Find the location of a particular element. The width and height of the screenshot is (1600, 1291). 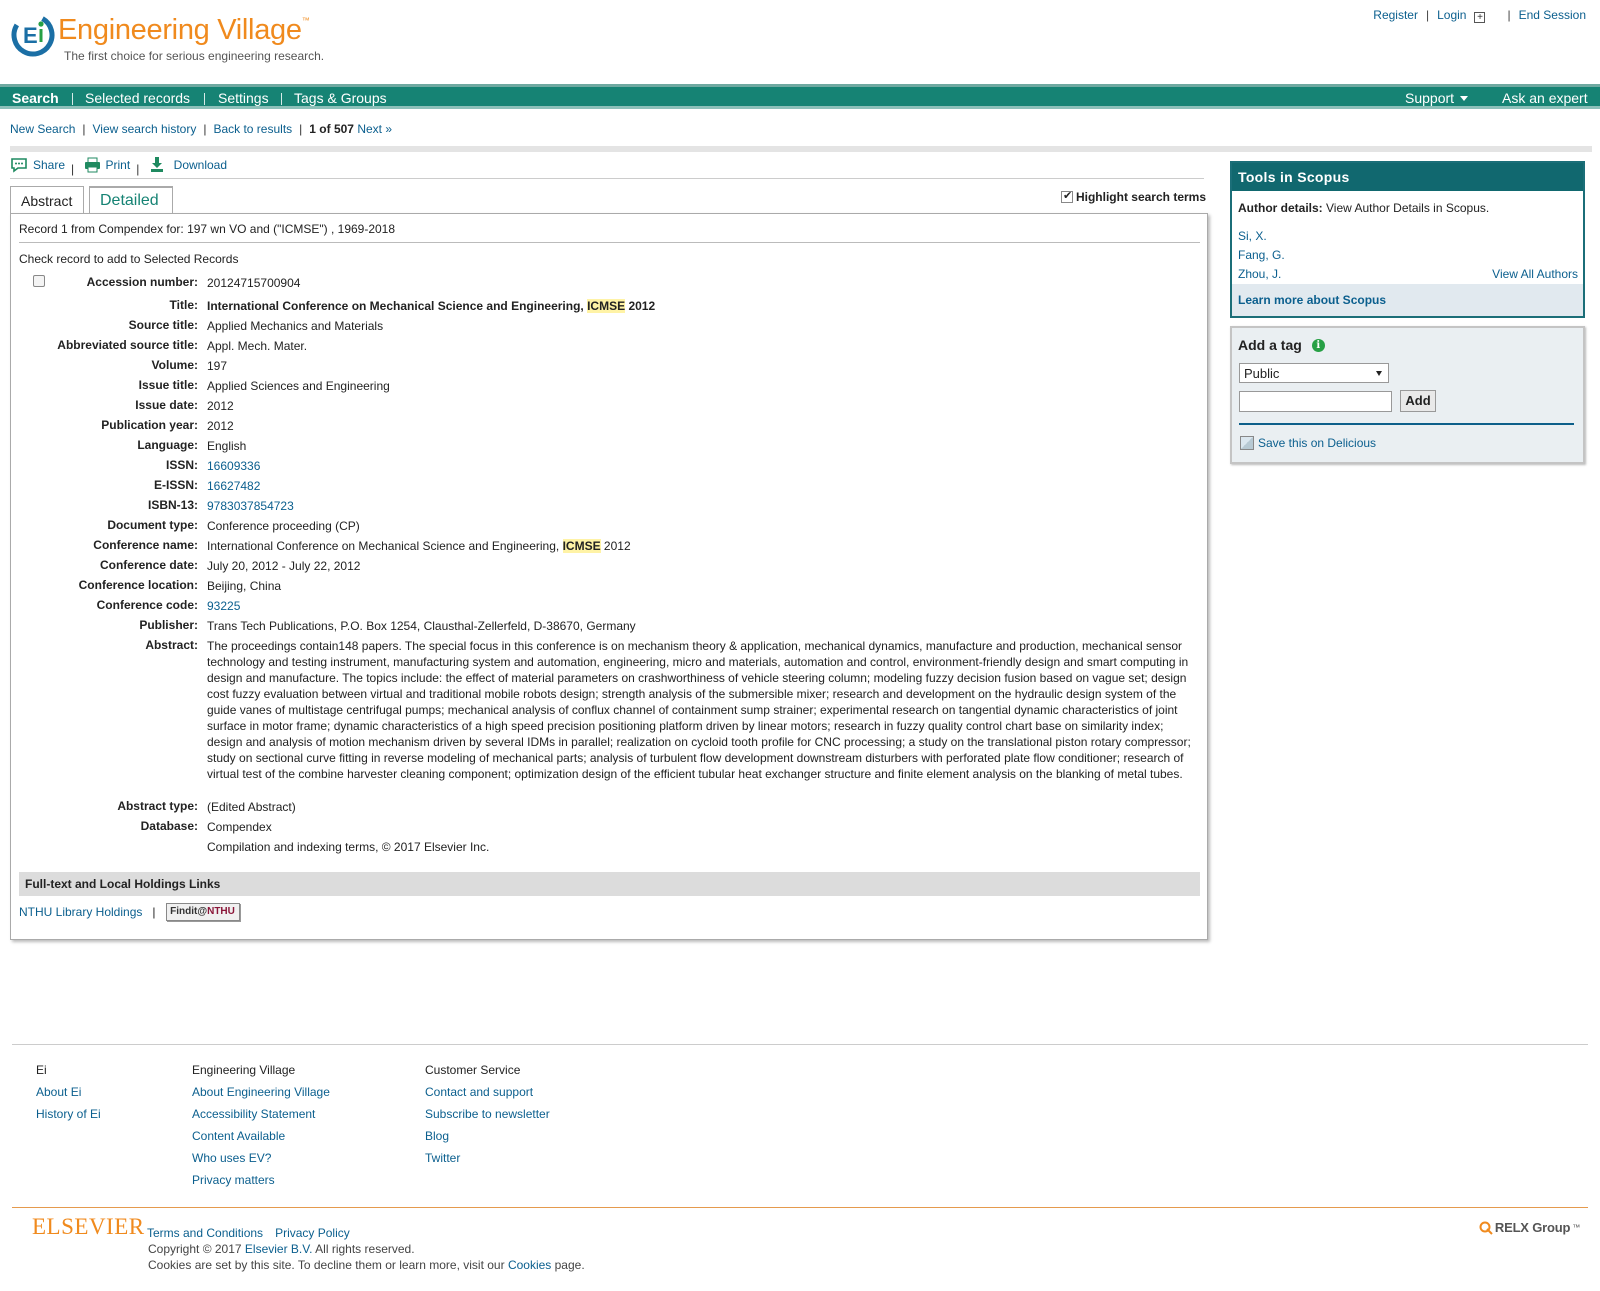

register-link: Register is located at coordinates (1395, 15).